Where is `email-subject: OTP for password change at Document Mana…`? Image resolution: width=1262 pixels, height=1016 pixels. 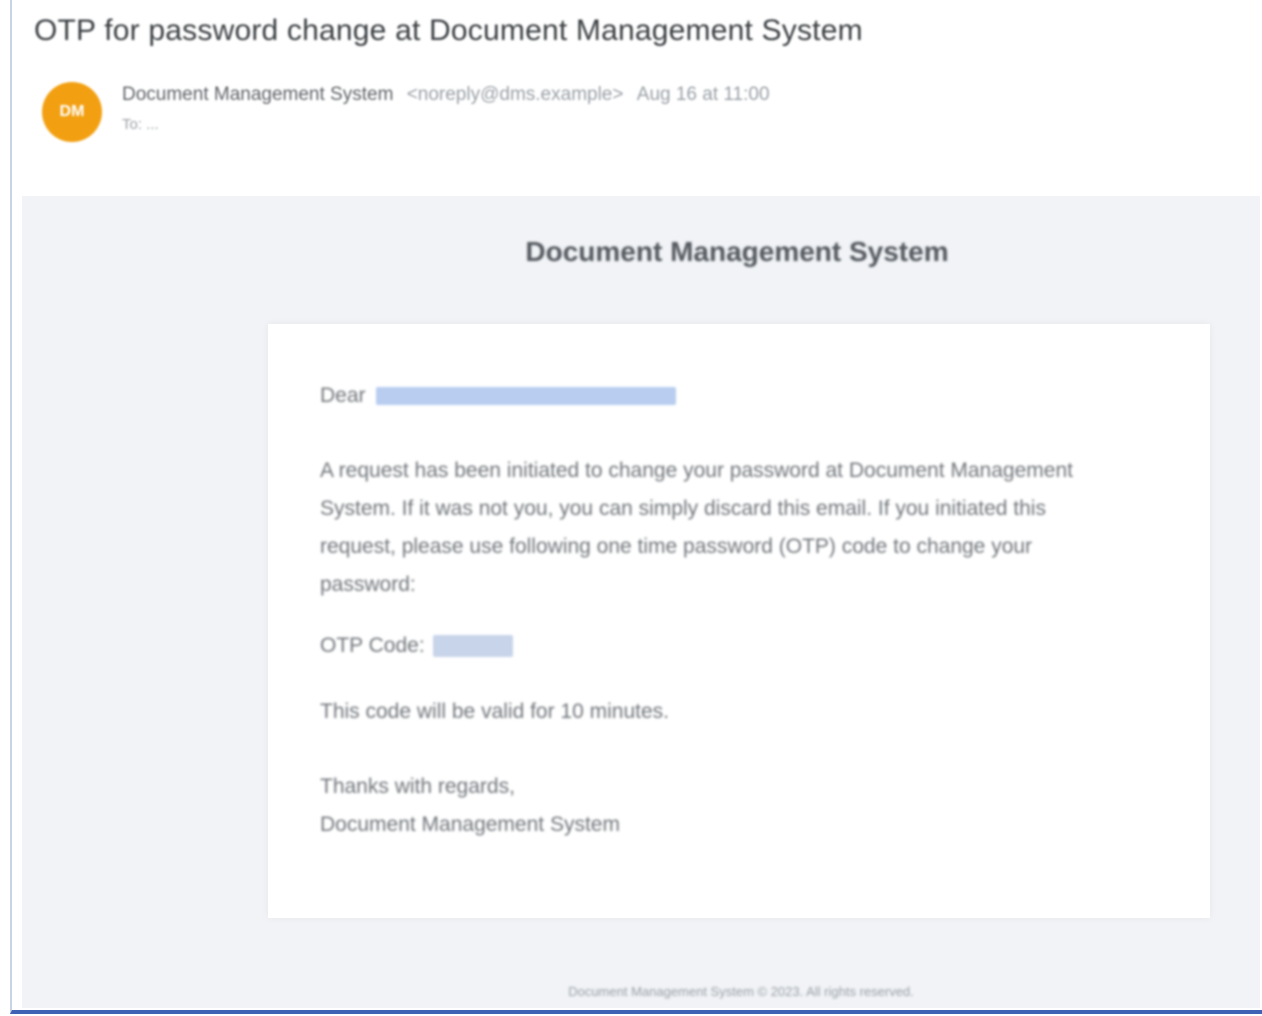
email-subject: OTP for password change at Document Mana… is located at coordinates (448, 30).